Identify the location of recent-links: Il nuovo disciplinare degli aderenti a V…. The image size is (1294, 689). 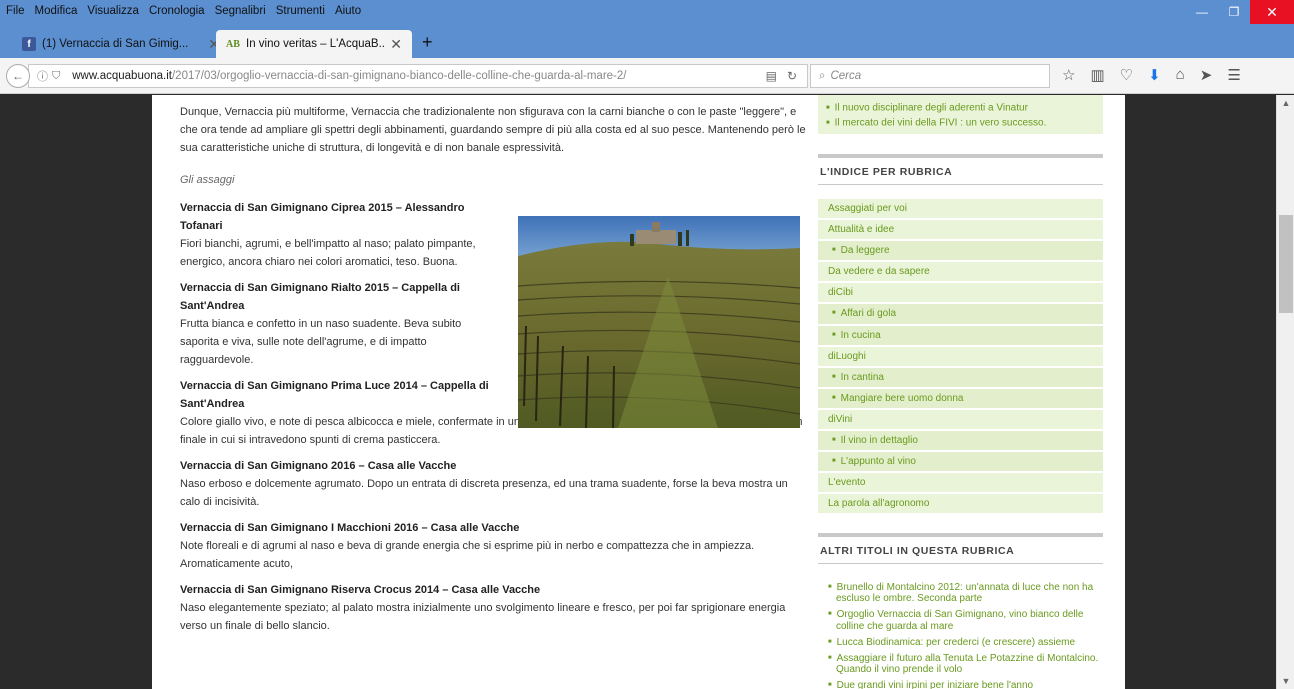
(960, 115).